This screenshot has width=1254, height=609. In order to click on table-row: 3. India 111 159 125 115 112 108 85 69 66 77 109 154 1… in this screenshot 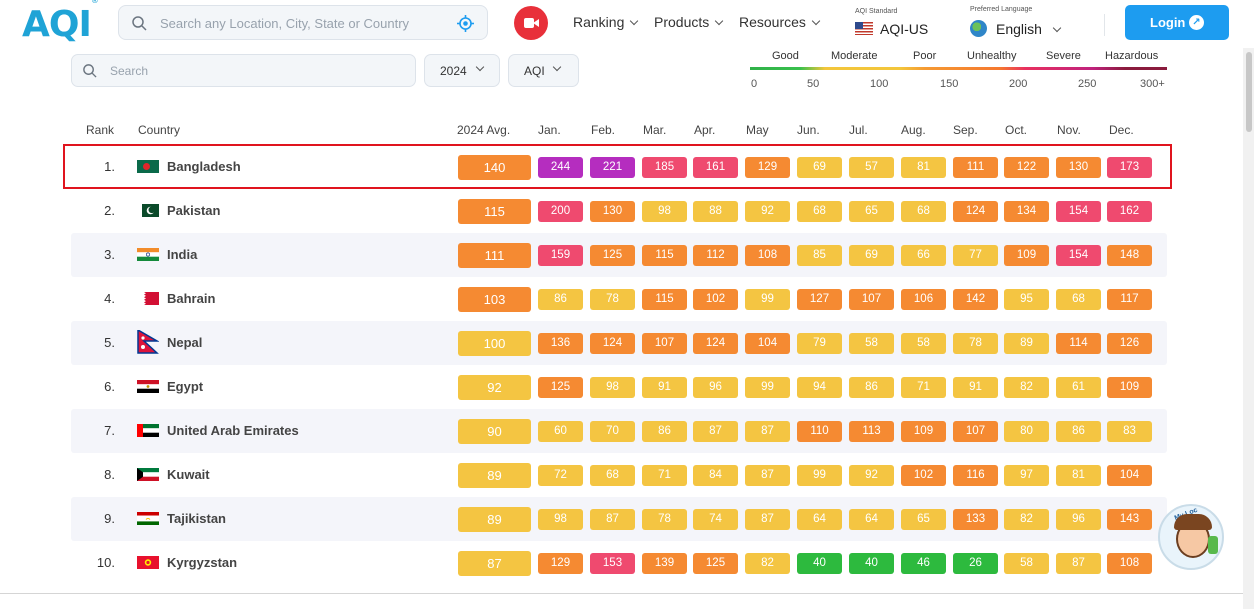, I will do `click(619, 255)`.